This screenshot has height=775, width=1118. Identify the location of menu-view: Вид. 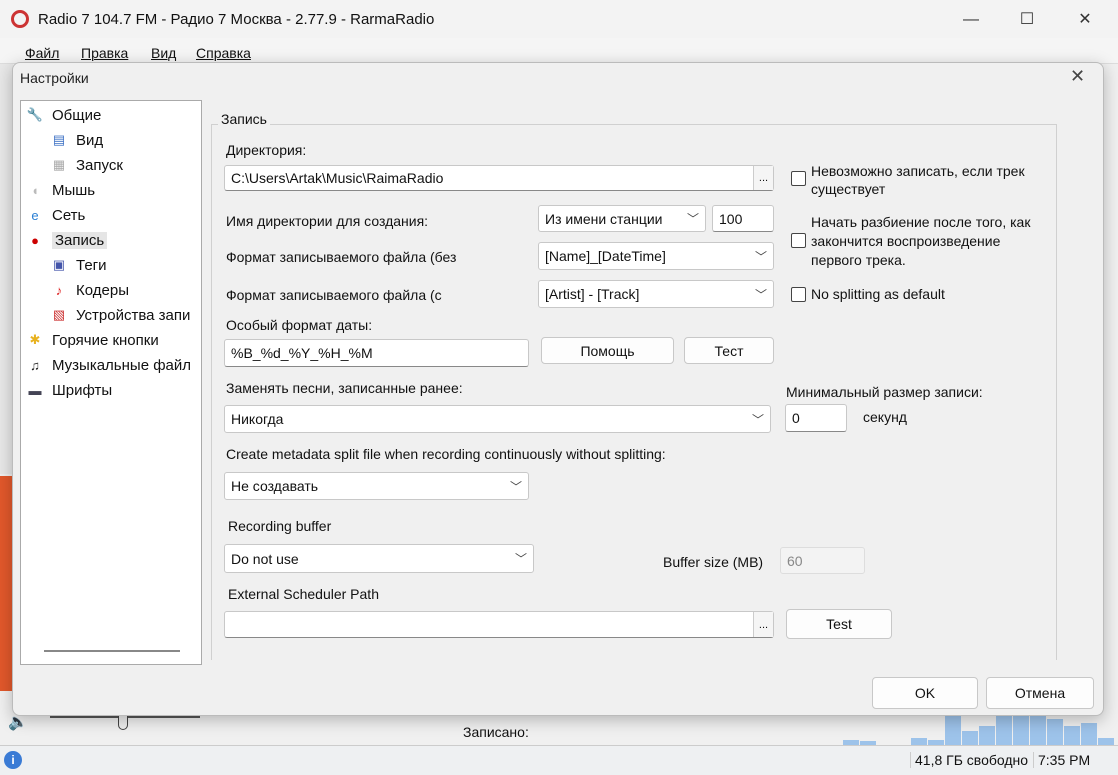
(163, 53).